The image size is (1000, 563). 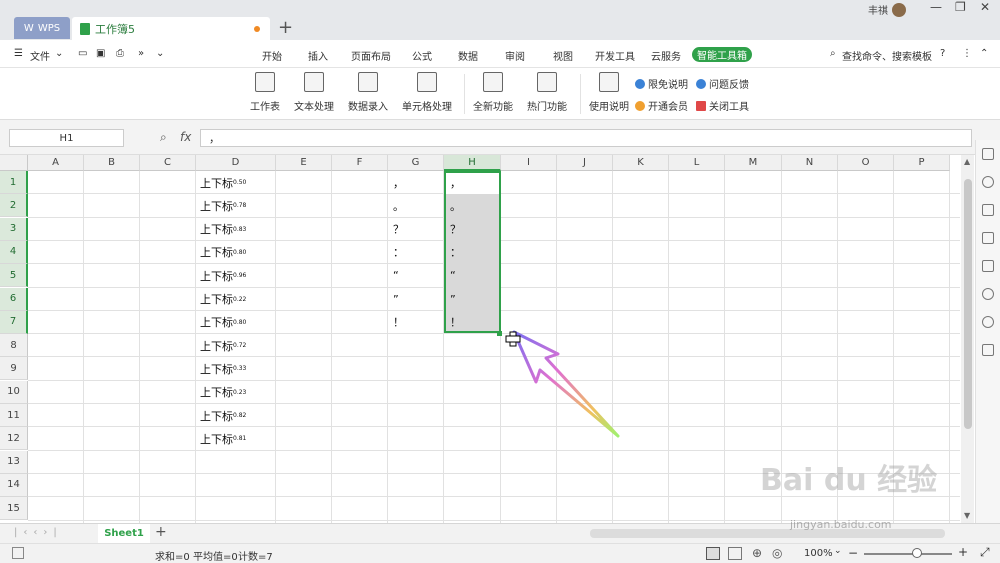 What do you see at coordinates (988, 294) in the screenshot?
I see `history-icon` at bounding box center [988, 294].